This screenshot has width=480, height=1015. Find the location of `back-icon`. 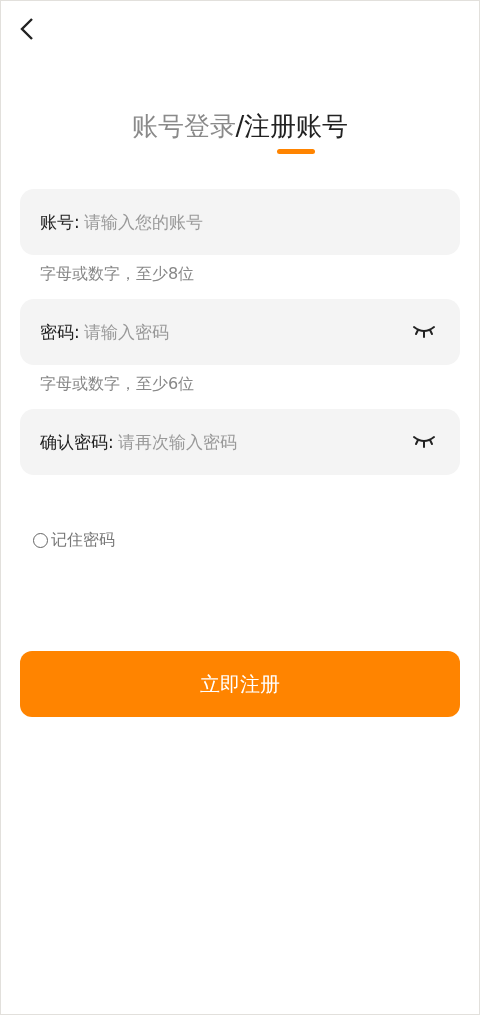

back-icon is located at coordinates (27, 29).